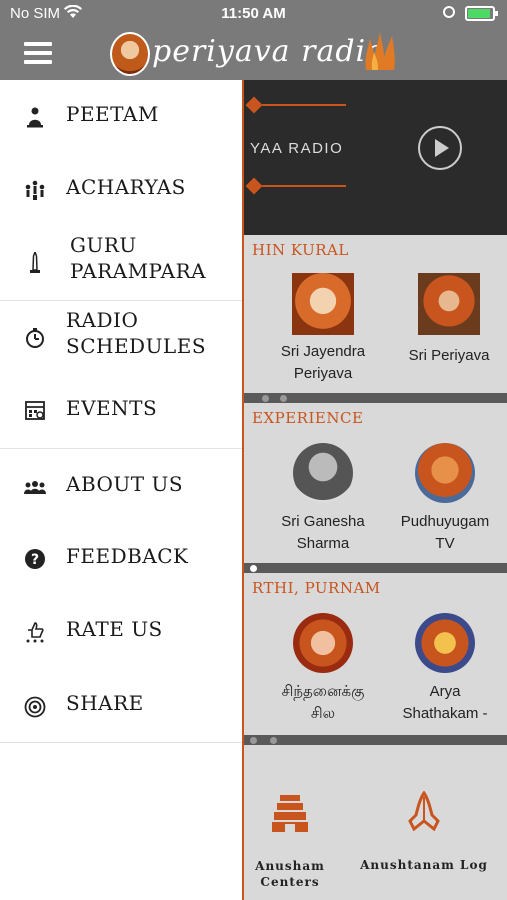 The width and height of the screenshot is (507, 900). Describe the element at coordinates (269, 51) in the screenshot. I see `app-logo-text: periyava radio` at that location.